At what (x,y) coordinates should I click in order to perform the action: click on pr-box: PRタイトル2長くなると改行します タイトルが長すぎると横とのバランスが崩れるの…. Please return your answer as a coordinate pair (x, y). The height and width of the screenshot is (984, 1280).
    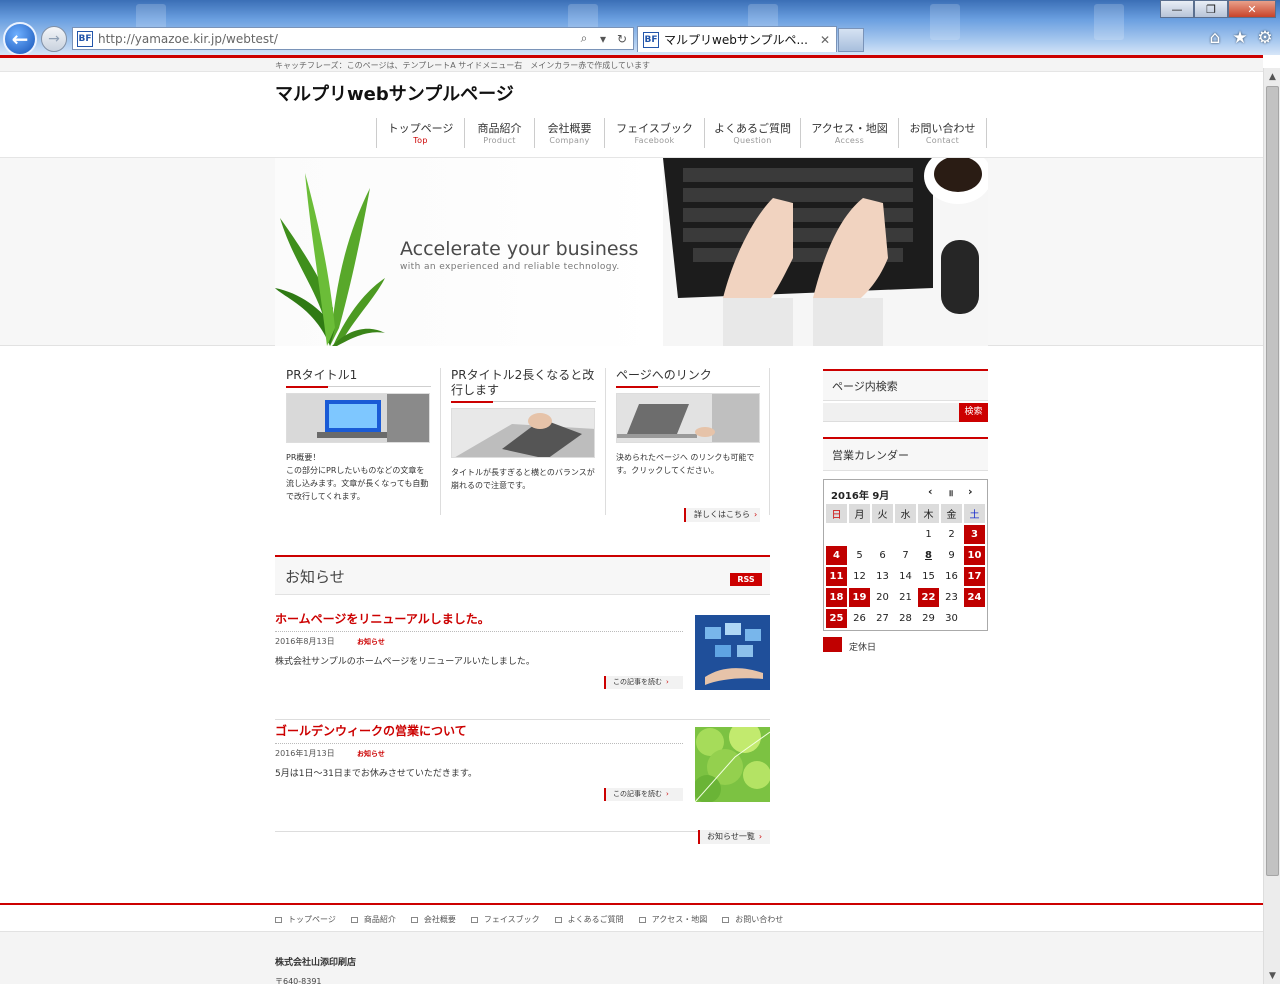
    Looking at the image, I should click on (522, 441).